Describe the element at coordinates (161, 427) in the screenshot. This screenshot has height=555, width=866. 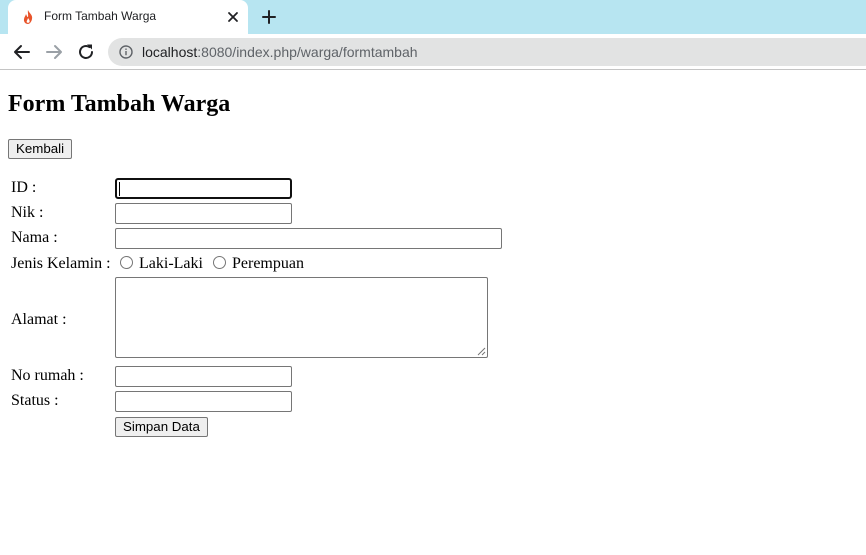
I see `submit-button: Simpan Data` at that location.